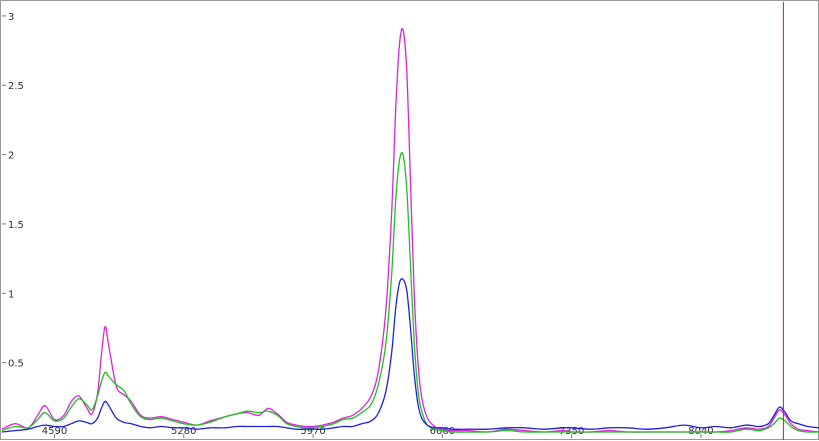 This screenshot has width=819, height=441. I want to click on y-tick-label: 2, so click(11, 156).